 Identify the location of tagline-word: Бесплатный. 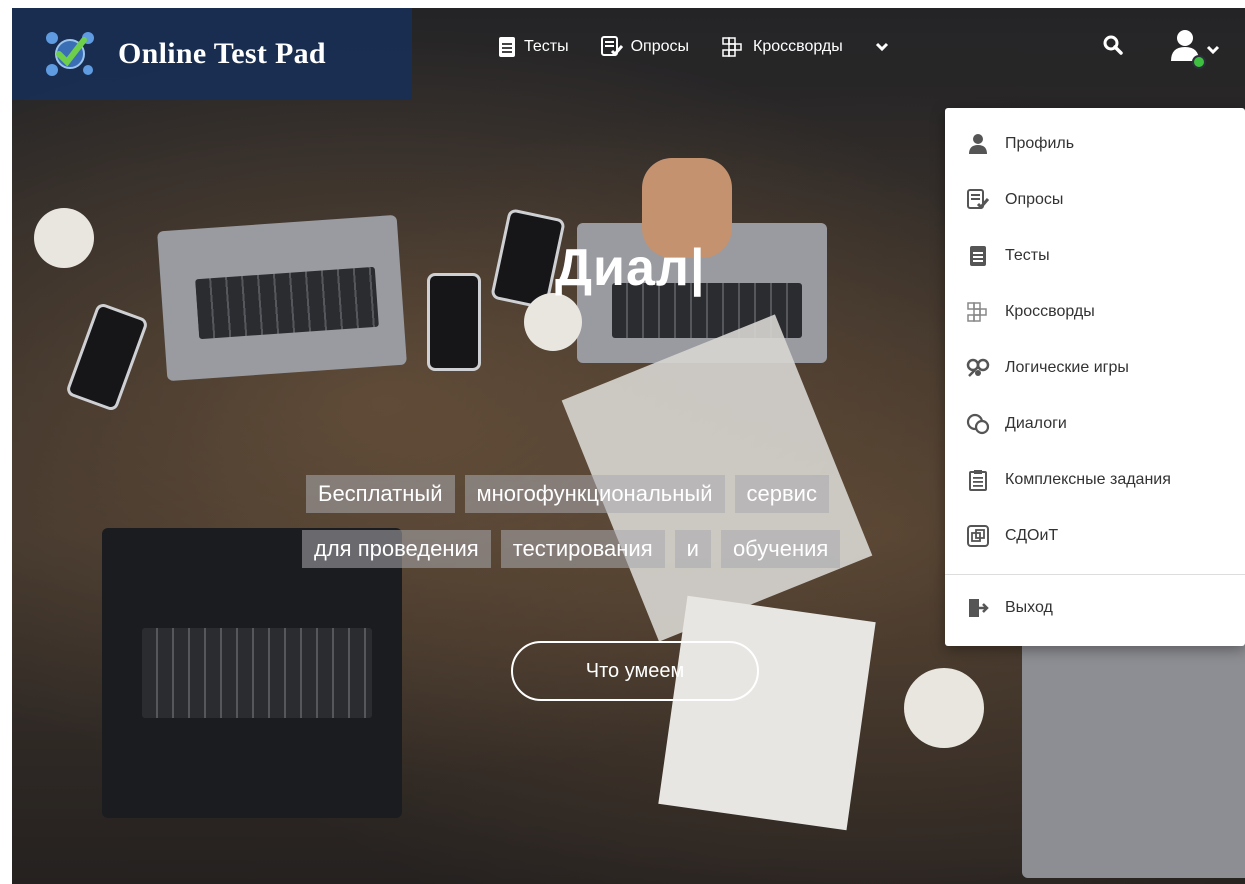
(380, 494).